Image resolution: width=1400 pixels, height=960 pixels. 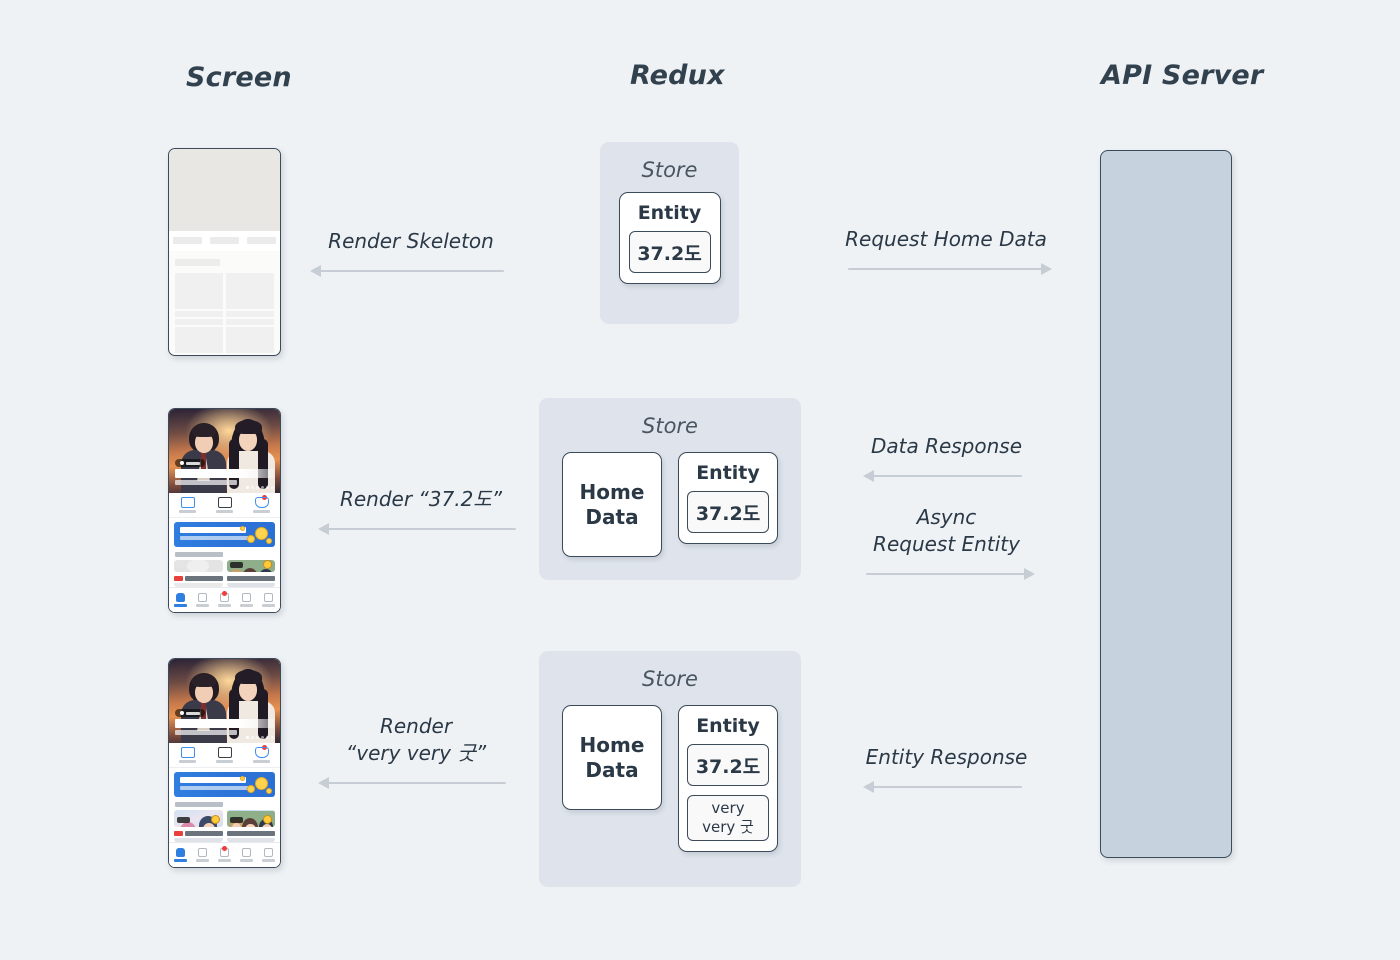 I want to click on skeleton-hero-block, so click(x=224, y=190).